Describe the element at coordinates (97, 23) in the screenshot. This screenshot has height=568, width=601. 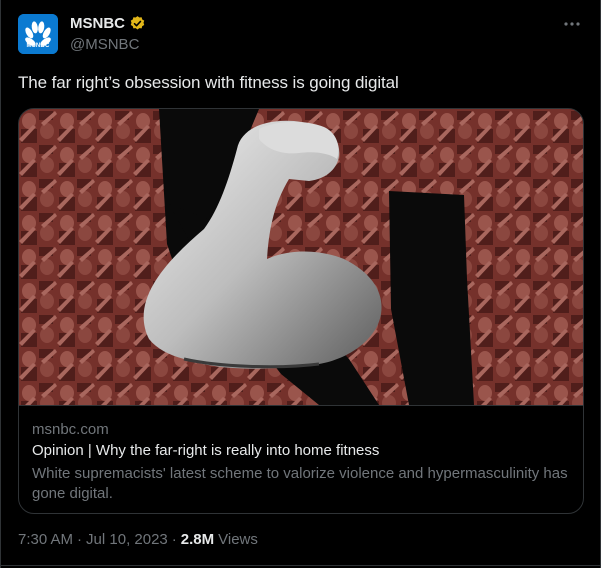
I see `display-name: MSNBC` at that location.